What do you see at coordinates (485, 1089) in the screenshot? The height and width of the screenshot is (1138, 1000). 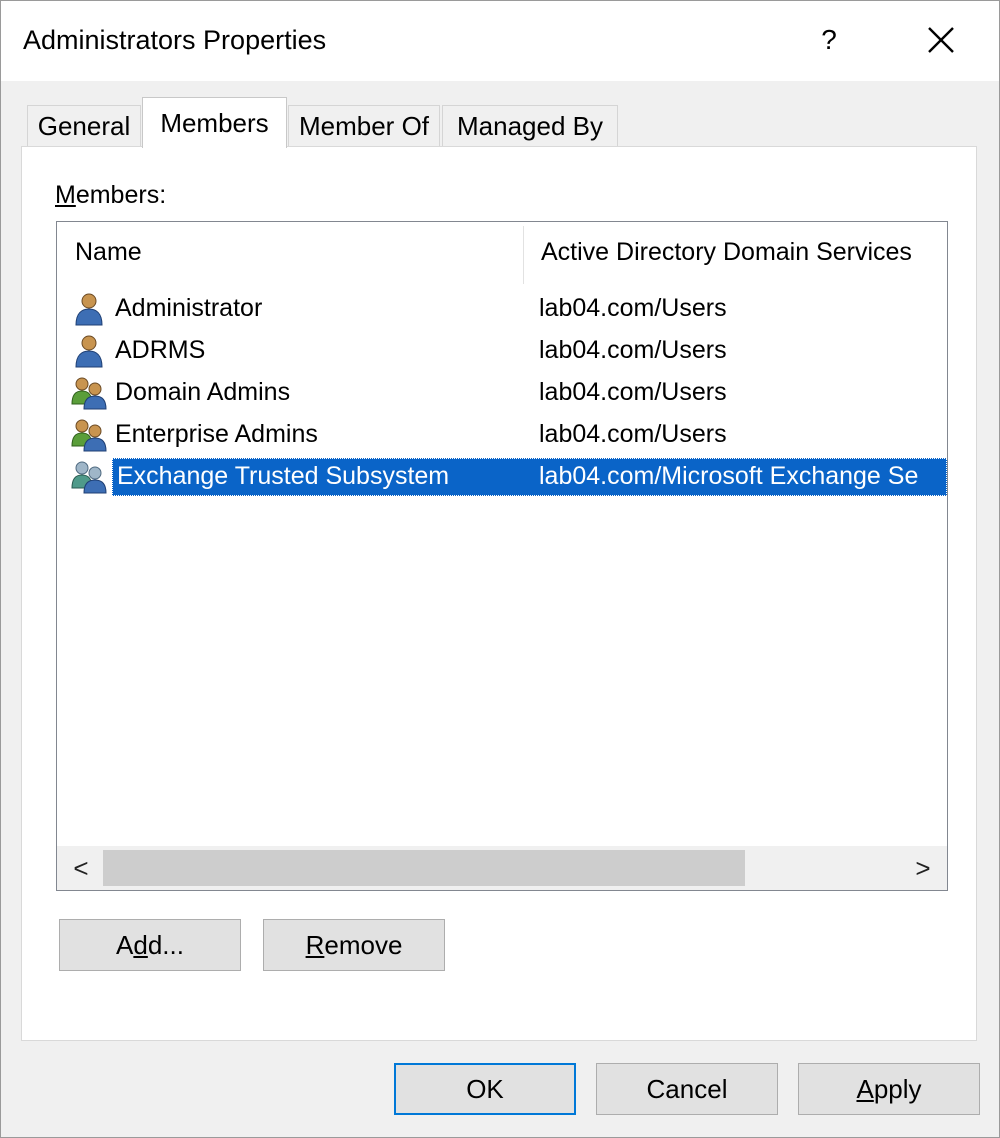 I see `ok-button: OK` at bounding box center [485, 1089].